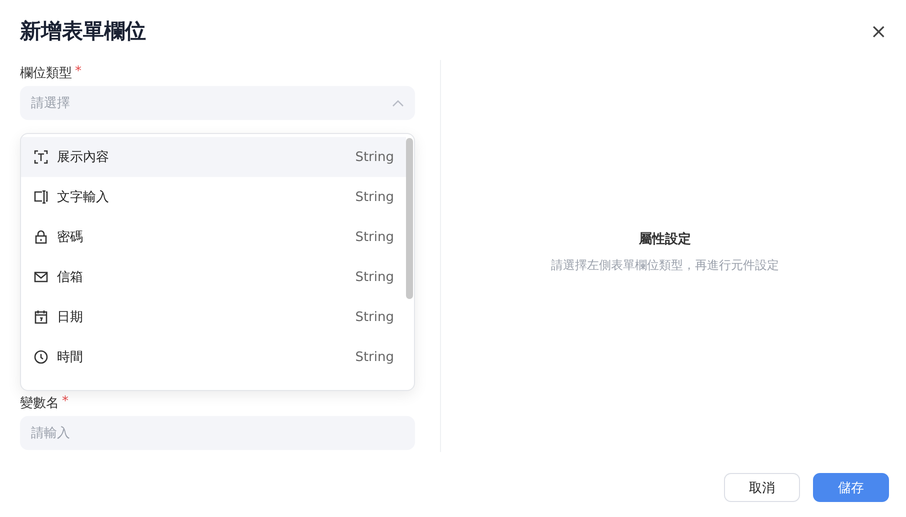  Describe the element at coordinates (762, 487) in the screenshot. I see `cancel-button: 取消` at that location.